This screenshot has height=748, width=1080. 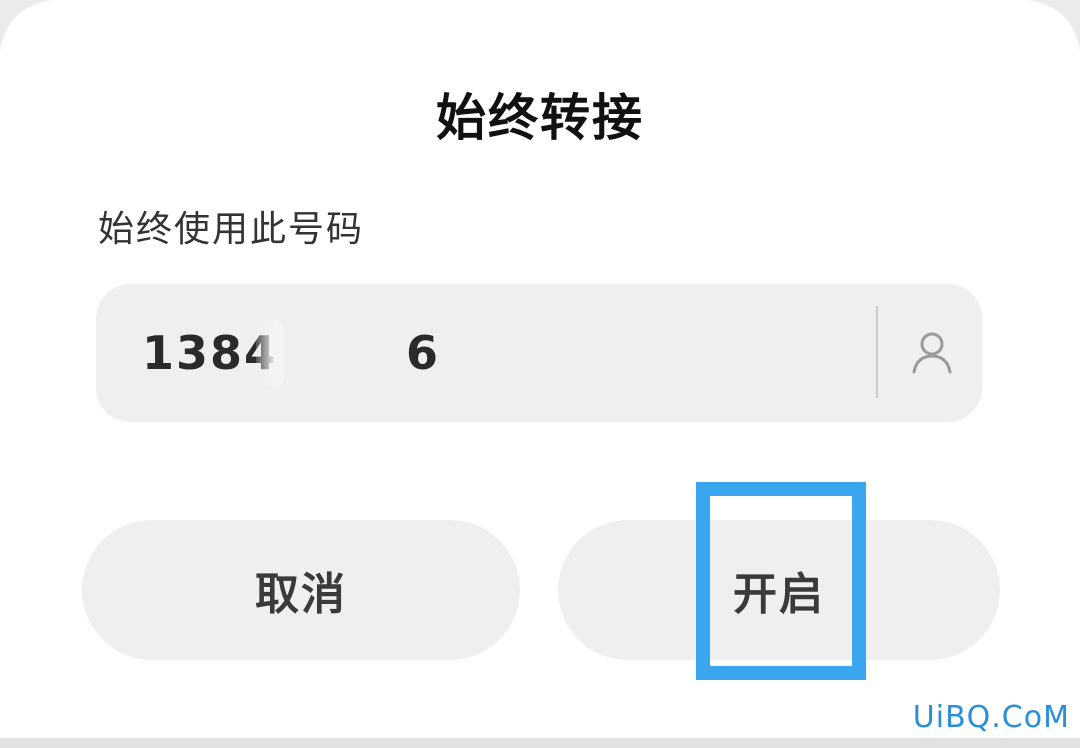 I want to click on dialog-title: 始终转接, so click(x=540, y=118).